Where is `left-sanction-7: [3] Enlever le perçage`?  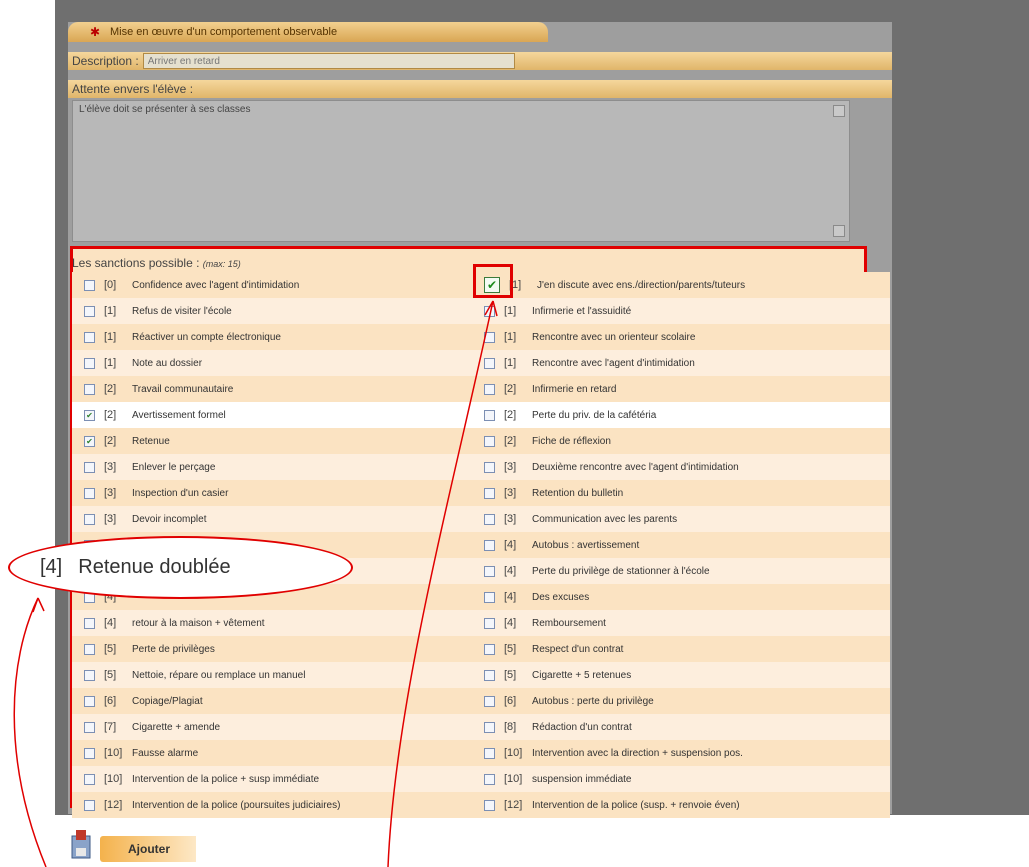 left-sanction-7: [3] Enlever le perçage is located at coordinates (149, 467).